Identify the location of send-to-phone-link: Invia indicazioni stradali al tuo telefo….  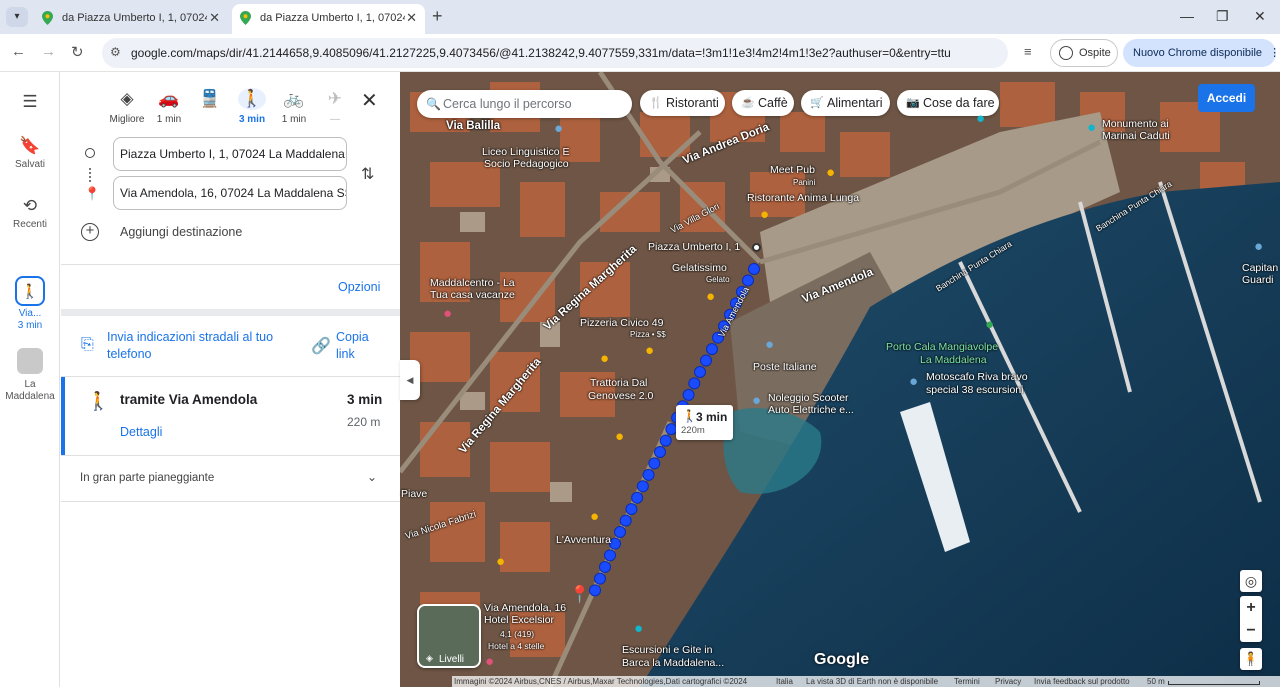
(202, 346).